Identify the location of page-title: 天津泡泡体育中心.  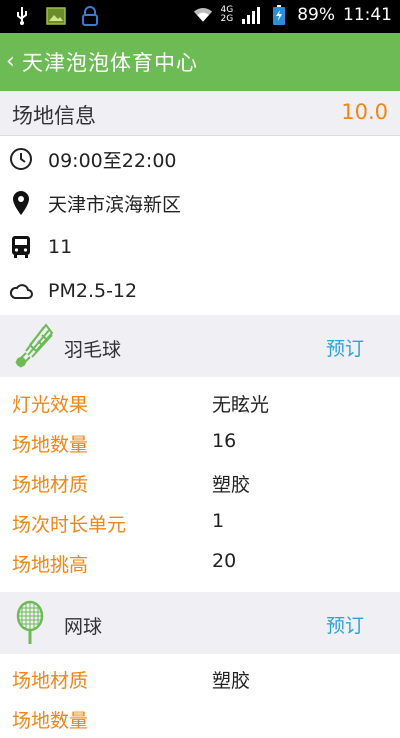
(110, 63).